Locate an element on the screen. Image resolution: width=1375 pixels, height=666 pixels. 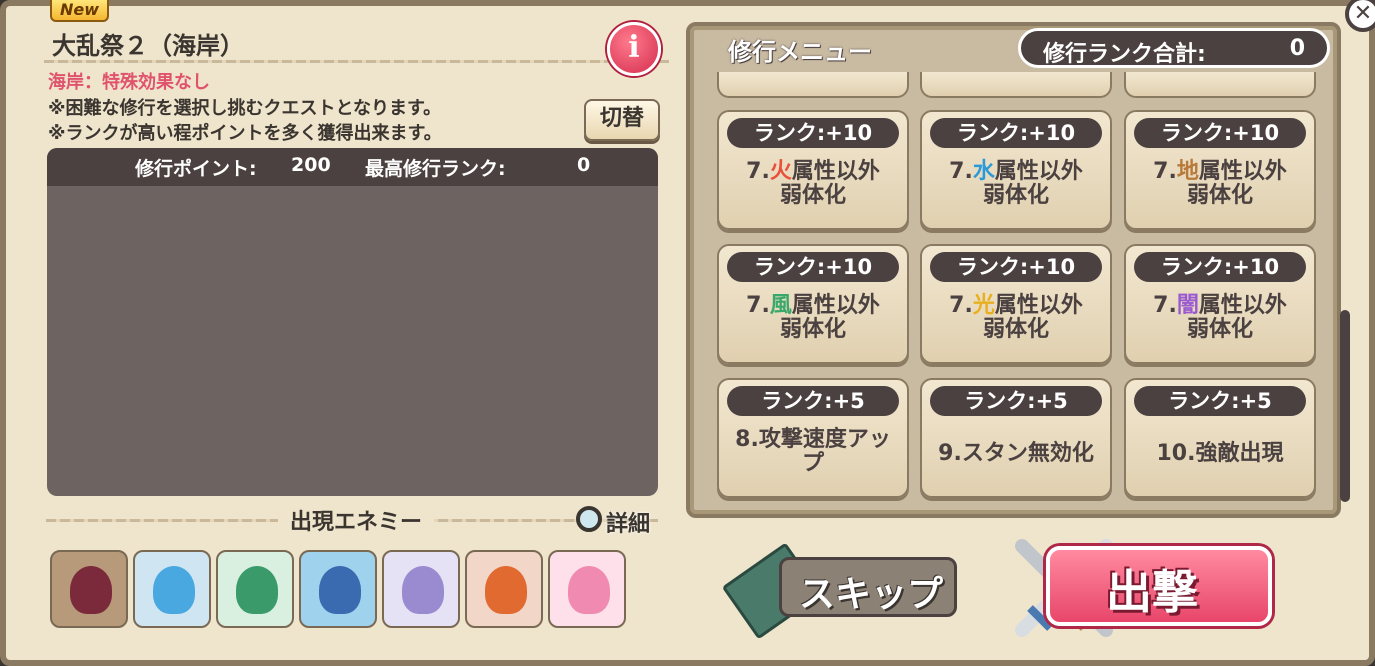
new-badge: New is located at coordinates (80, 11).